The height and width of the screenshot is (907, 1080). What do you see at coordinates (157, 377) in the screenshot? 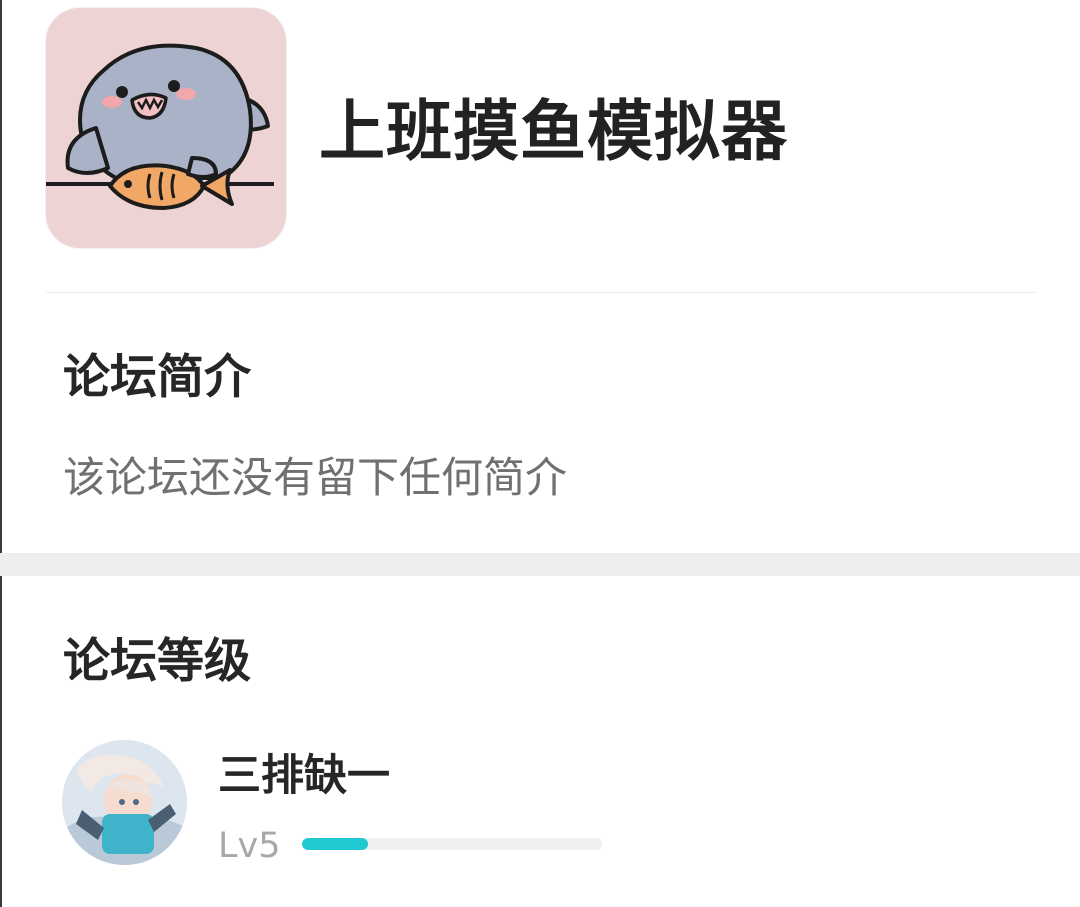
I see `intro-heading: 论坛简介` at bounding box center [157, 377].